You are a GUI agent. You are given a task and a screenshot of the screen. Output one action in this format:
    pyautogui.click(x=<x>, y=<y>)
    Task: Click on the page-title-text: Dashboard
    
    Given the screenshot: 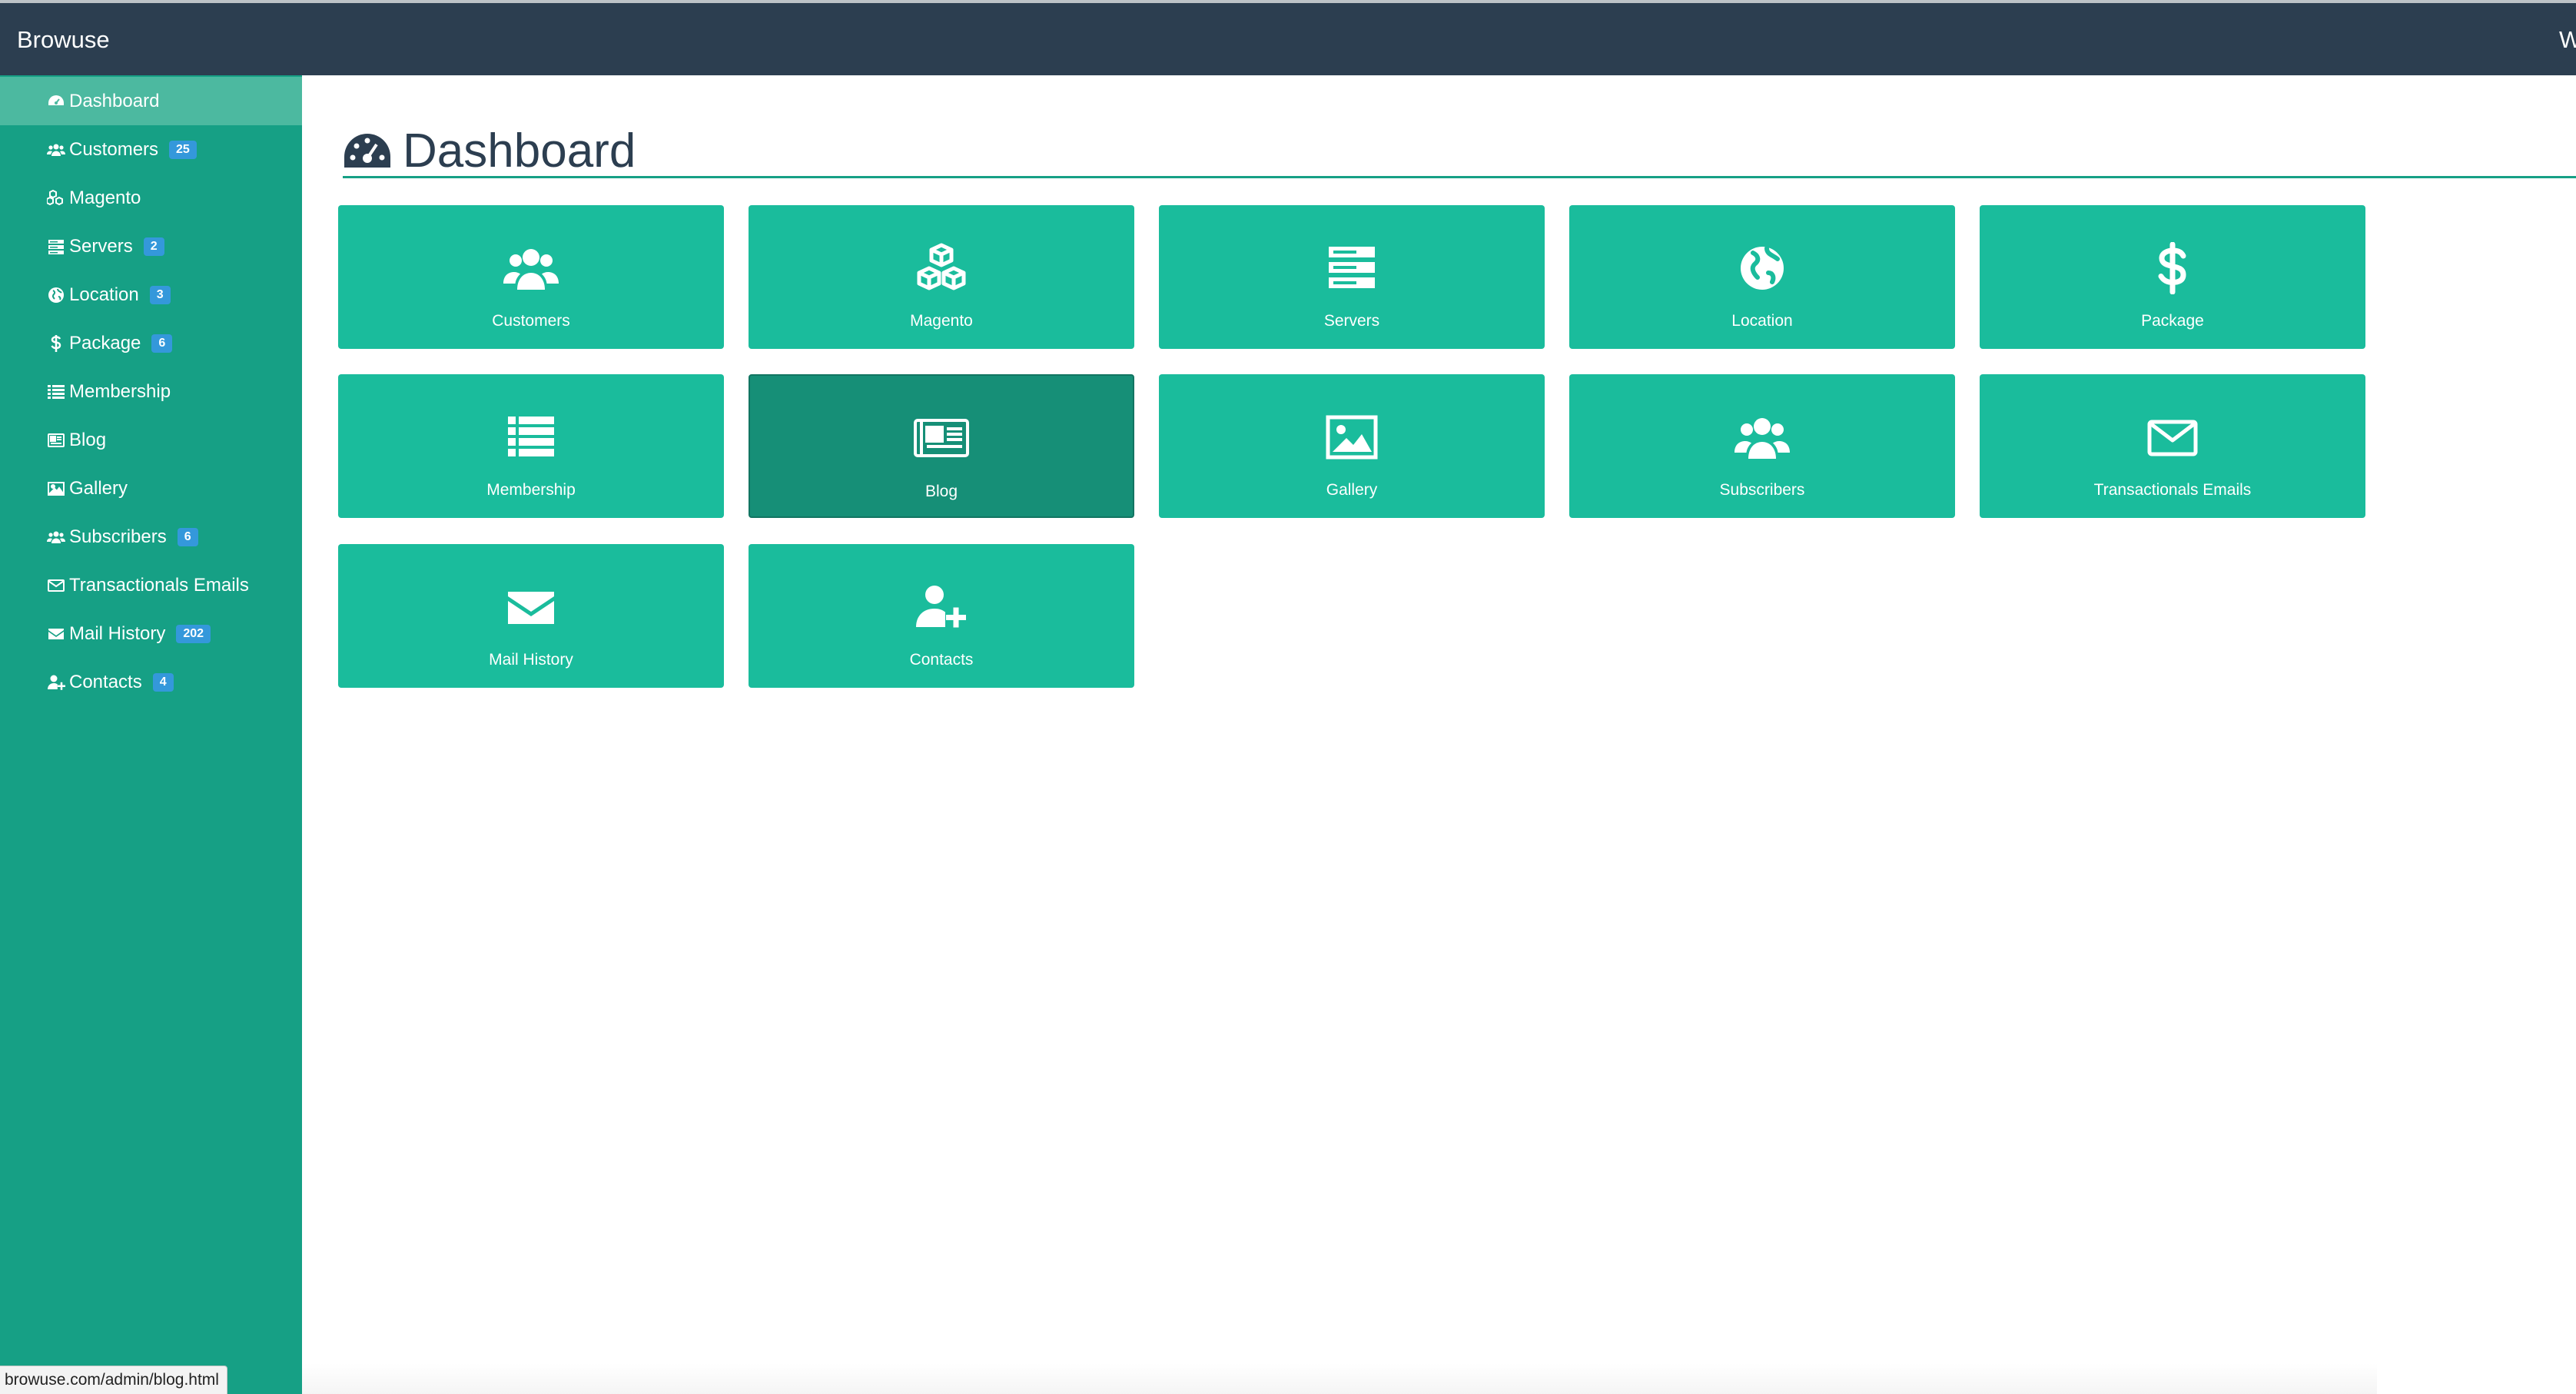 What is the action you would take?
    pyautogui.click(x=519, y=151)
    